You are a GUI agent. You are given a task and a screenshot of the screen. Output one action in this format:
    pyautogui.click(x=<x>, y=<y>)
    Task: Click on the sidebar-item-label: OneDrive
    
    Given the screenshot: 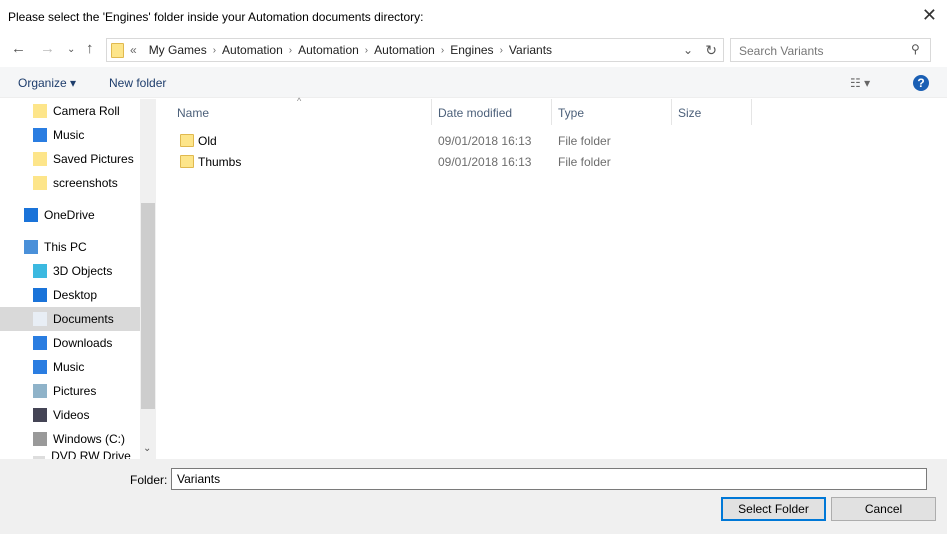 What is the action you would take?
    pyautogui.click(x=69, y=215)
    